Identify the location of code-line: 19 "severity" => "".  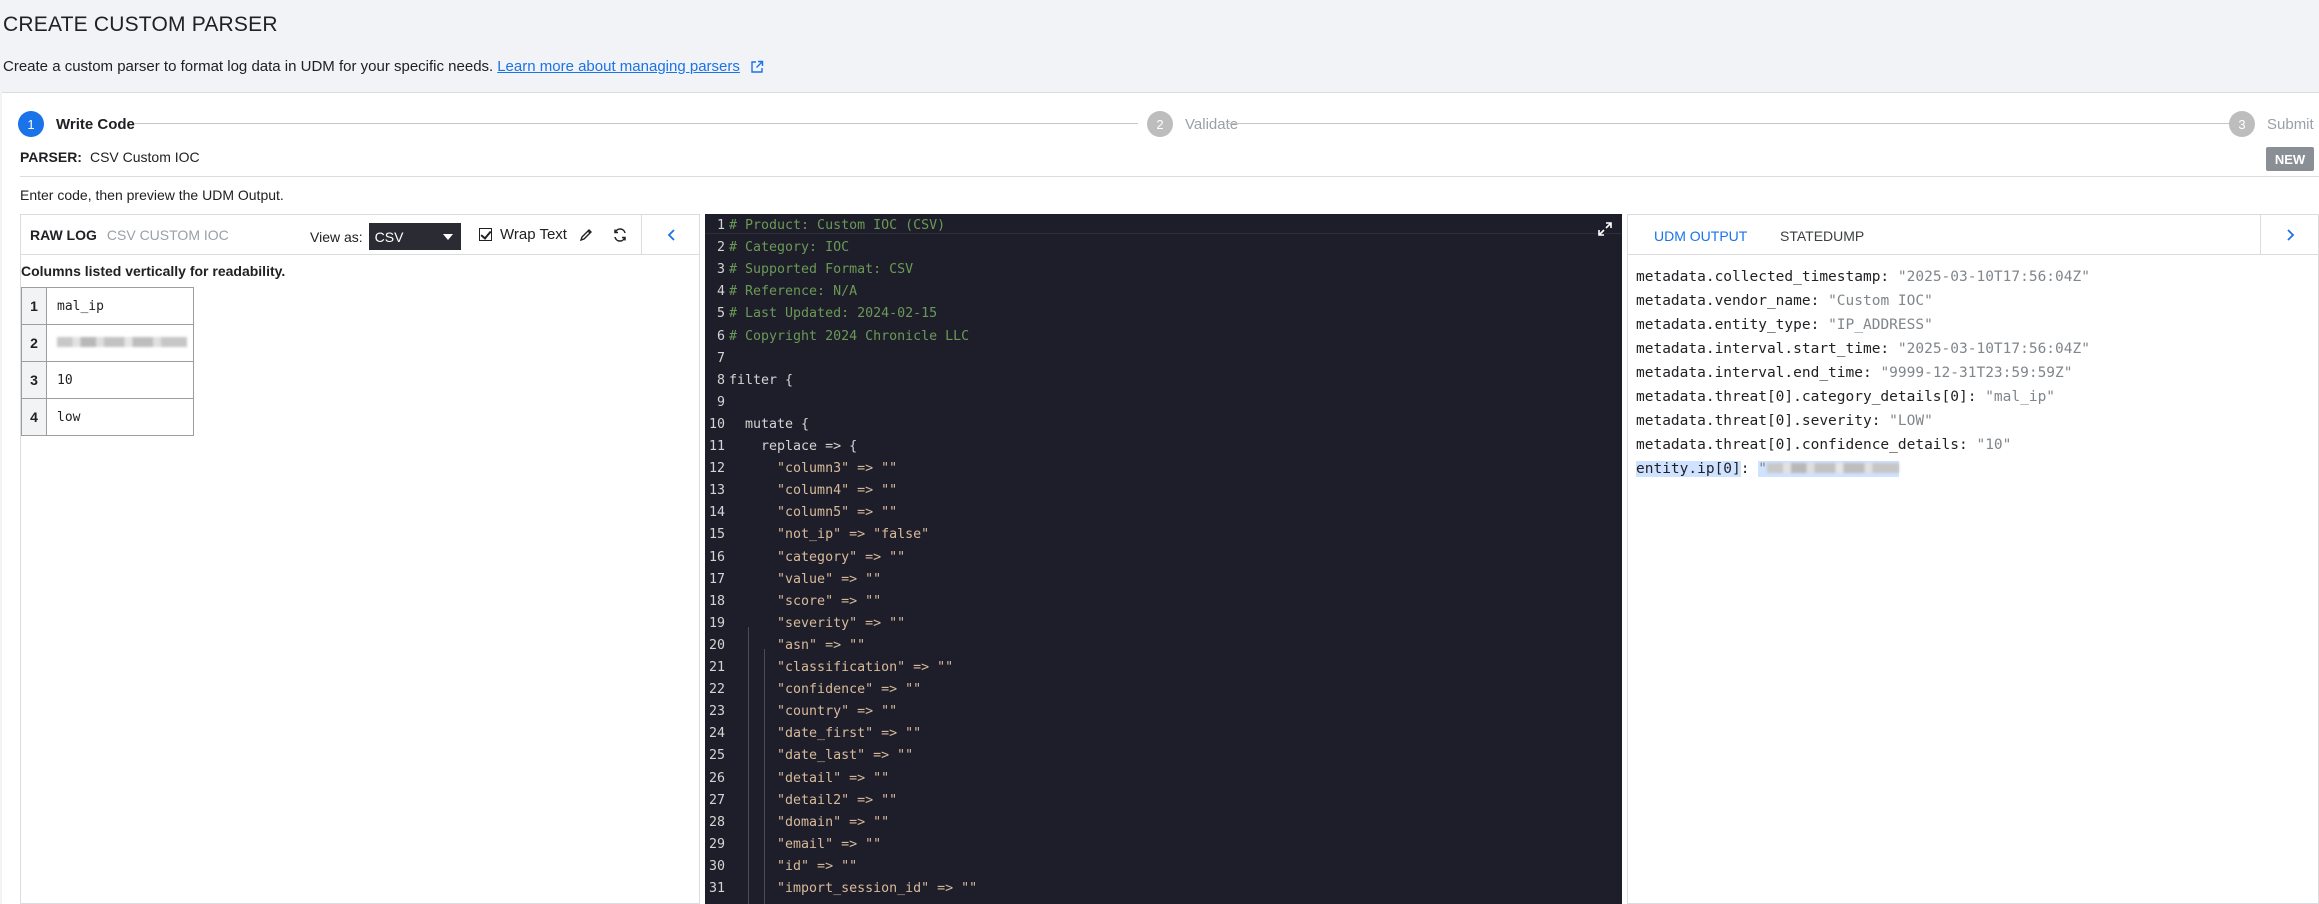
(805, 624).